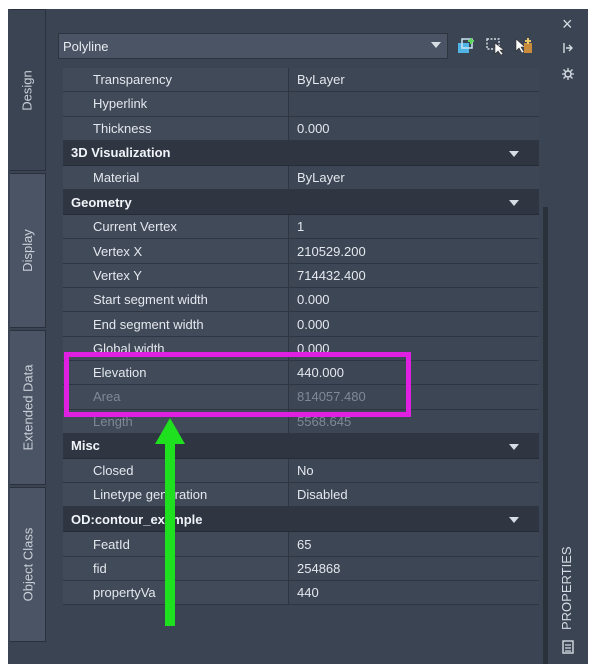 This screenshot has height=664, width=590. I want to click on category-title: 3D Visualization, so click(121, 153).